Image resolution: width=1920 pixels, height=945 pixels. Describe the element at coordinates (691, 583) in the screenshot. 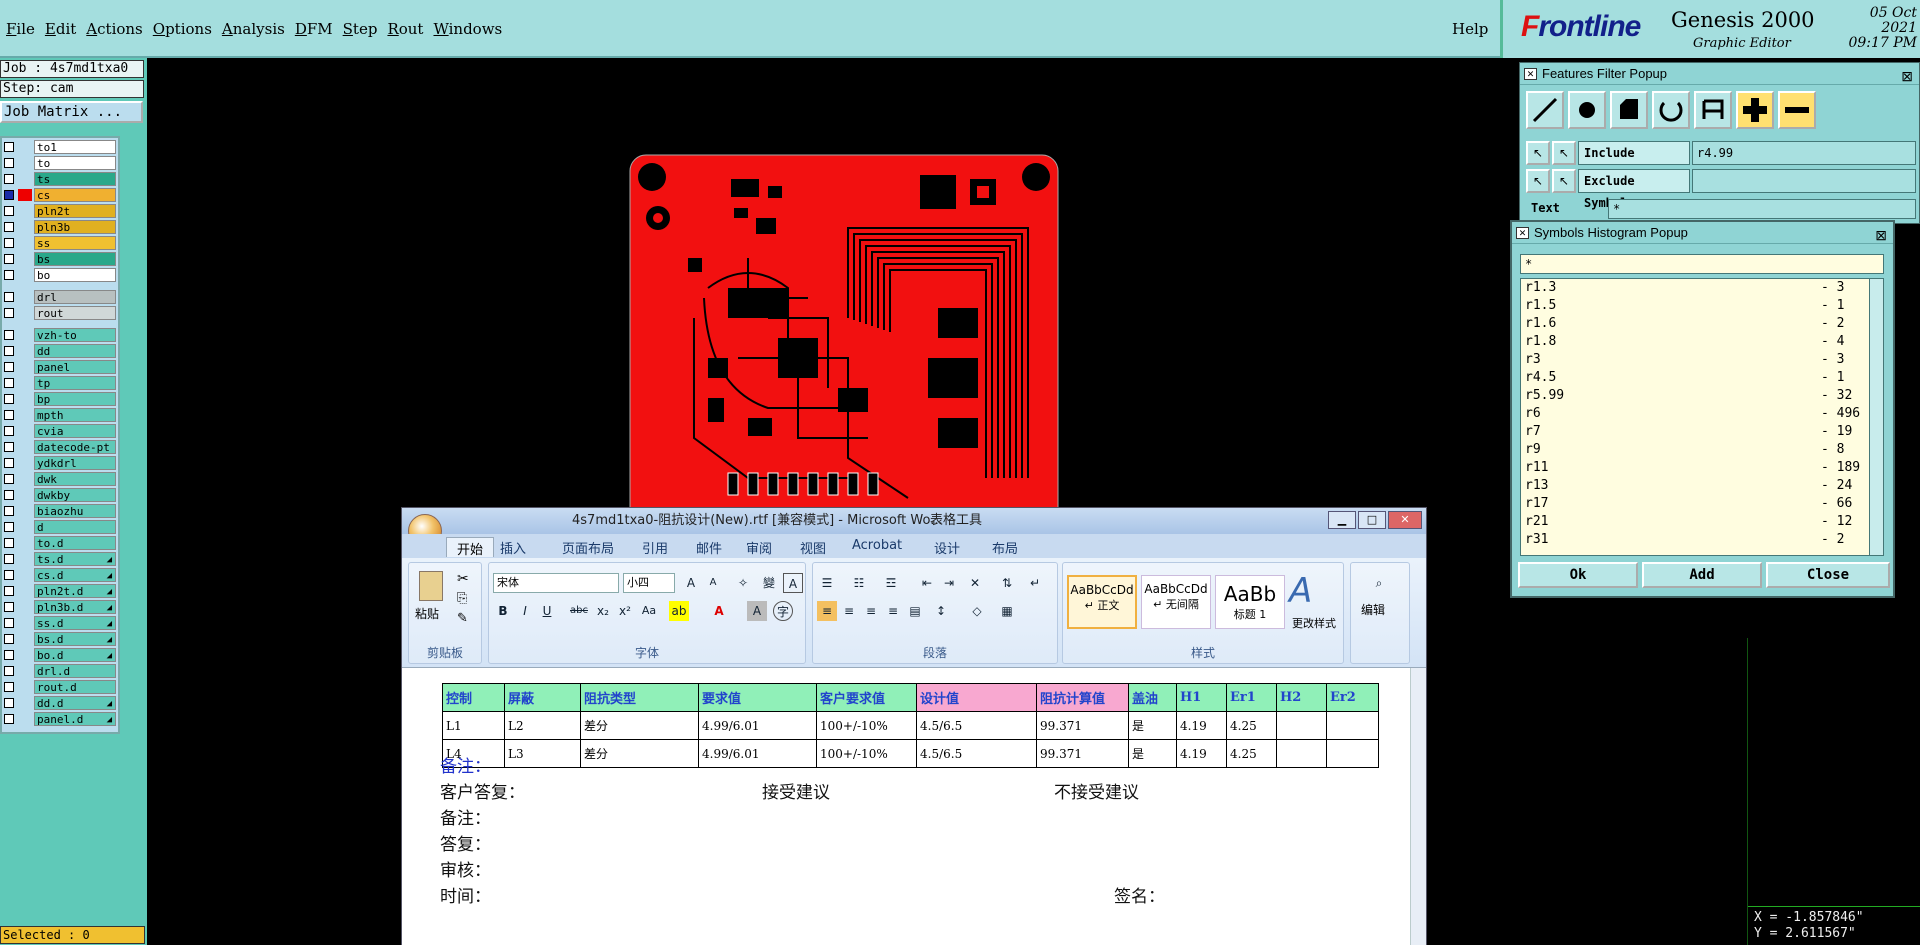

I see `grow-font-icon: A` at that location.